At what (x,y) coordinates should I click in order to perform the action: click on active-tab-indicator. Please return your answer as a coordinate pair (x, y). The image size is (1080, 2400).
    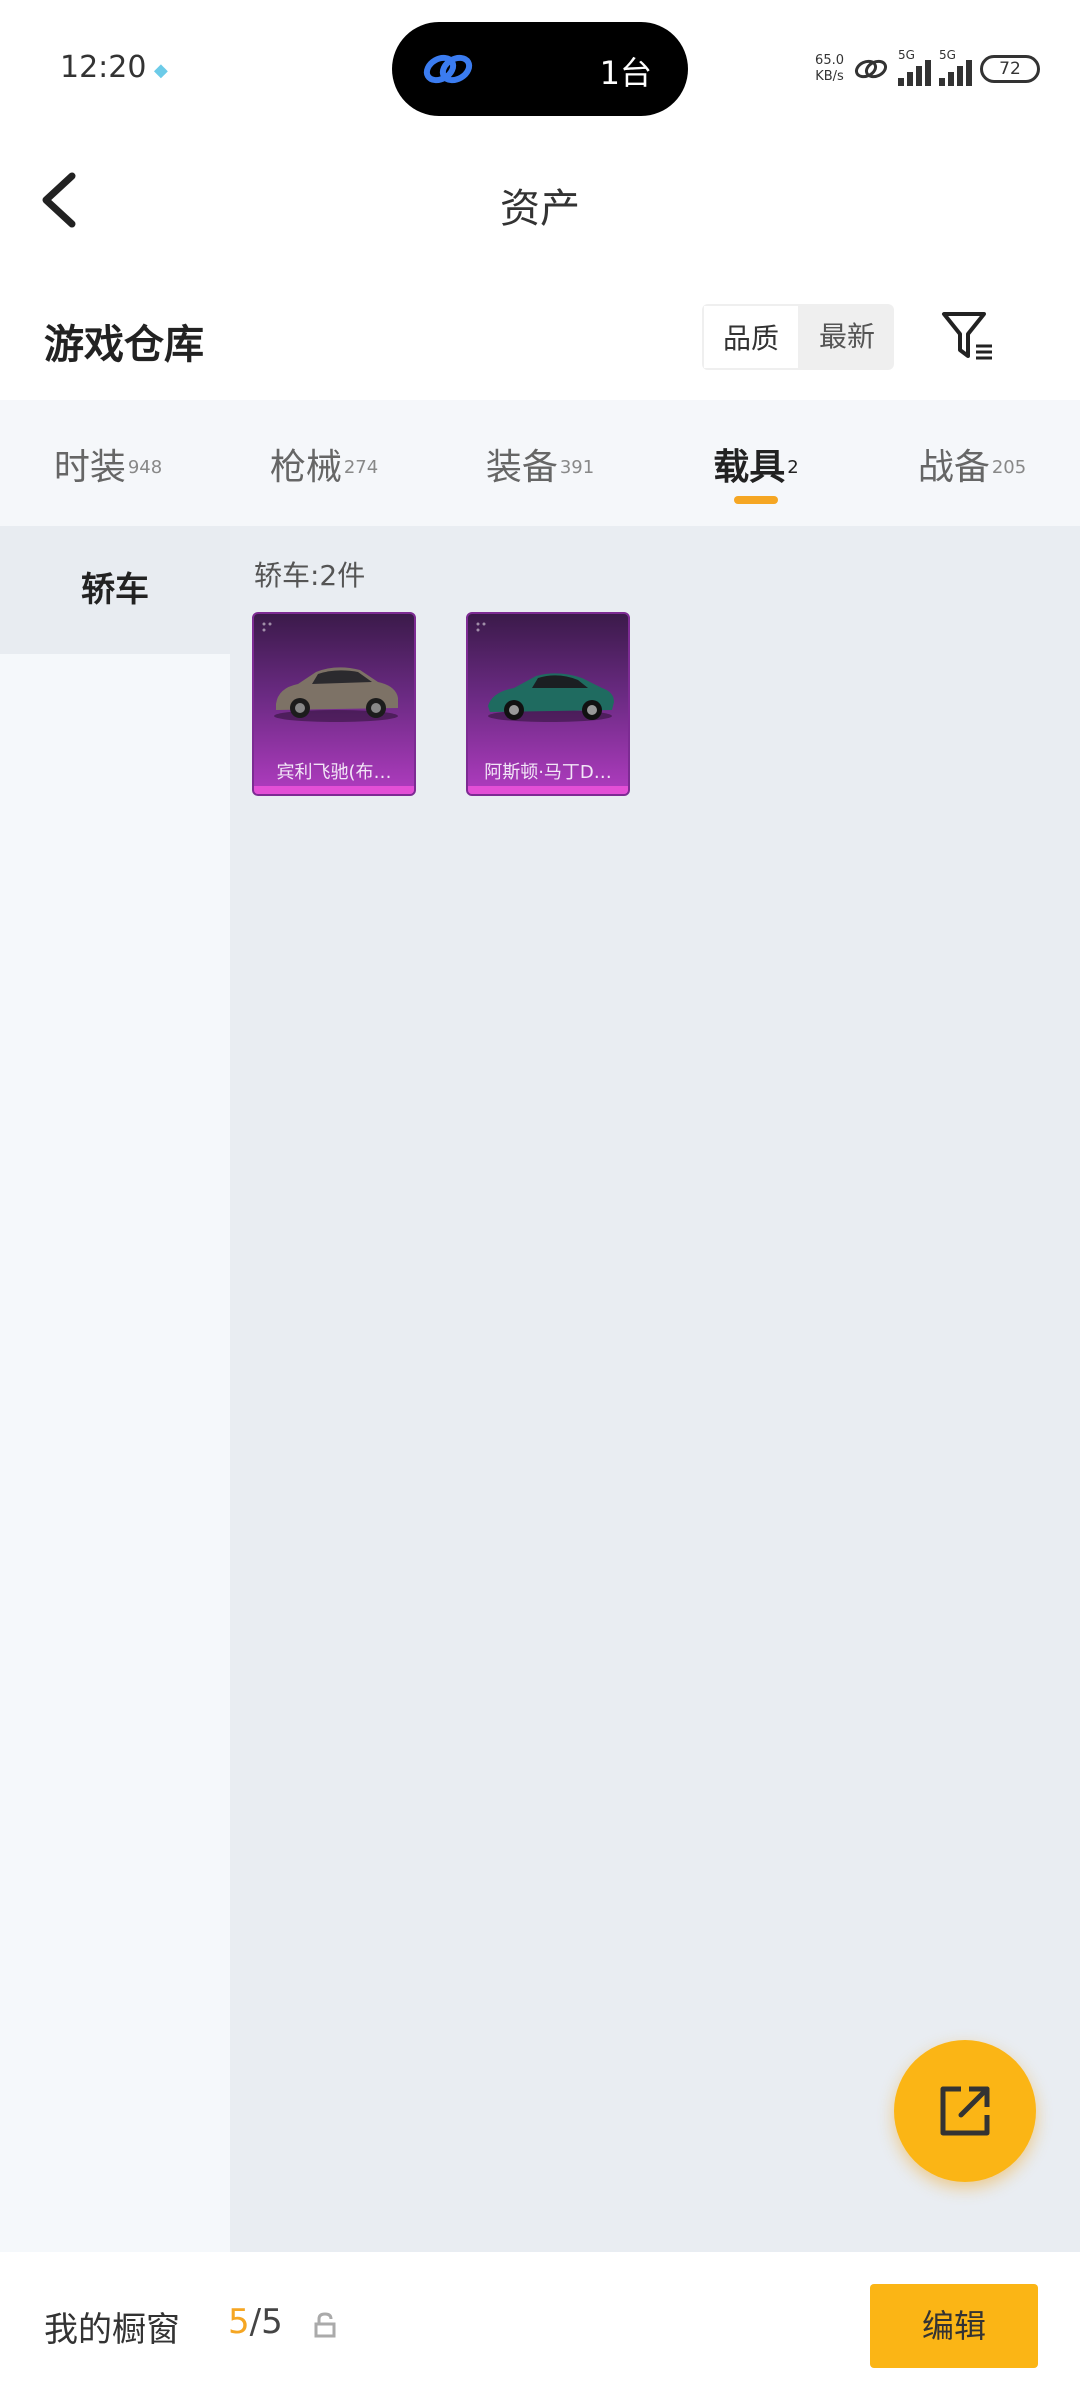
    Looking at the image, I should click on (756, 500).